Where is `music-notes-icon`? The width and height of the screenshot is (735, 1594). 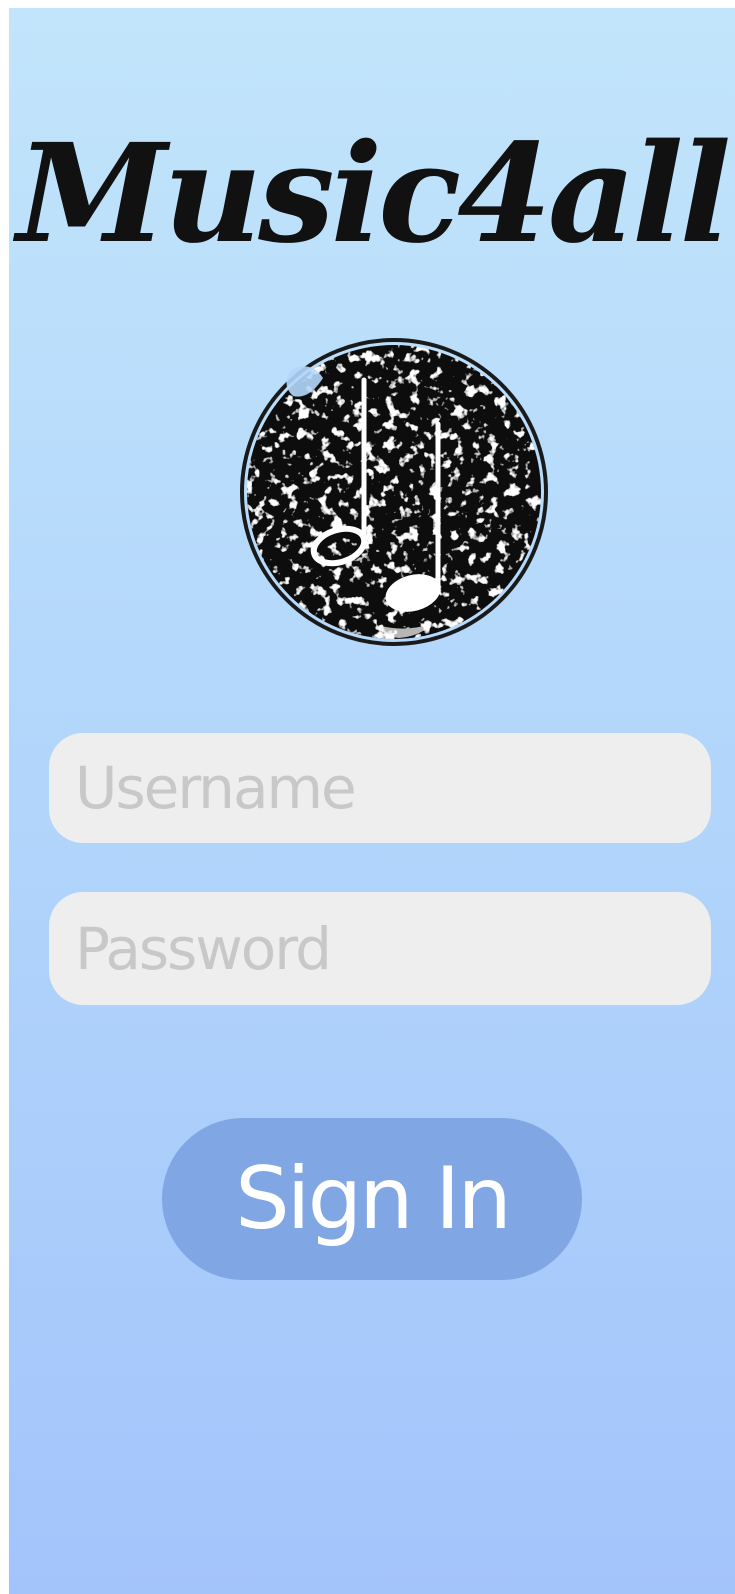
music-notes-icon is located at coordinates (391, 490).